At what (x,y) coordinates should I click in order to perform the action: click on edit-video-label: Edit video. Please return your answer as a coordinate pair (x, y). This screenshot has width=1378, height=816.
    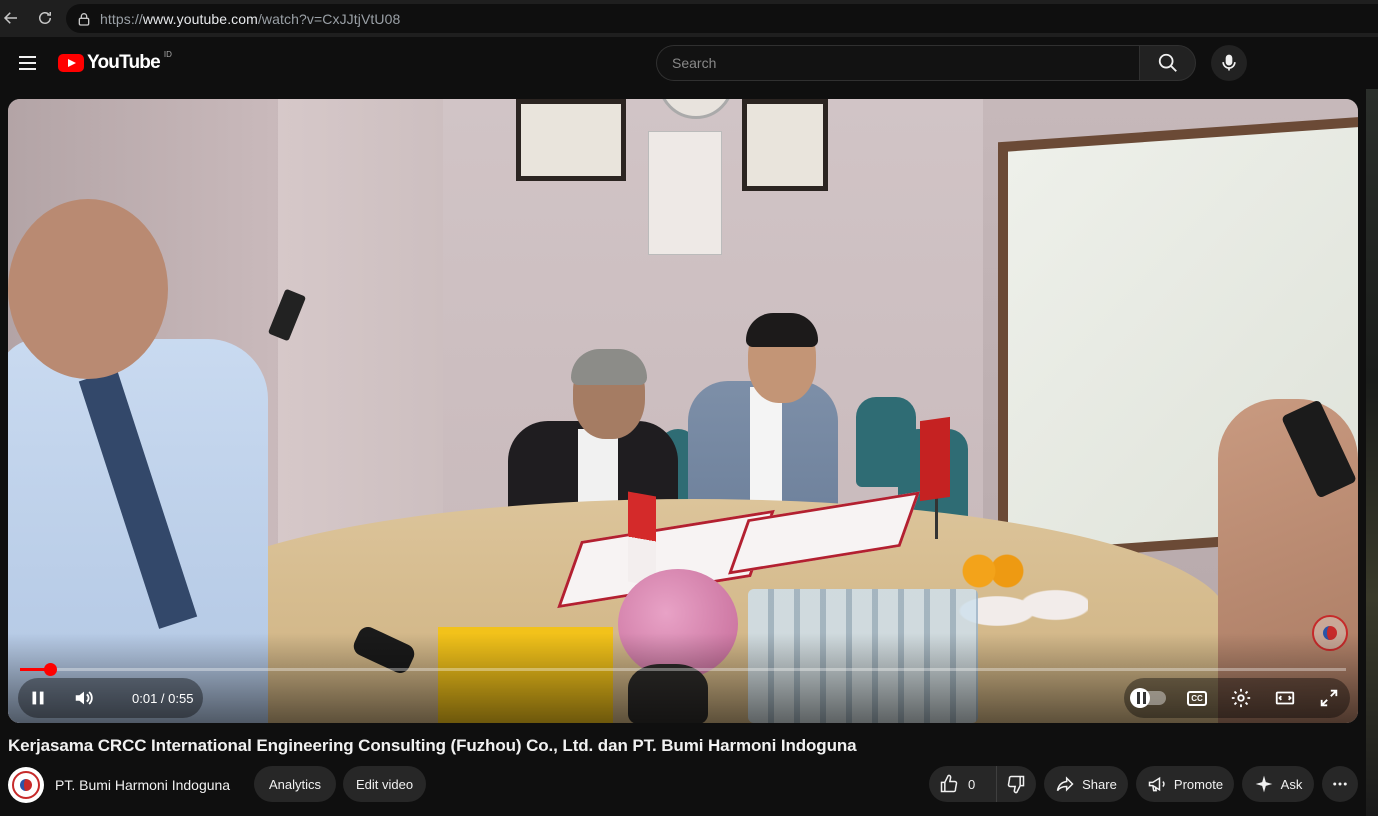
    Looking at the image, I should click on (384, 784).